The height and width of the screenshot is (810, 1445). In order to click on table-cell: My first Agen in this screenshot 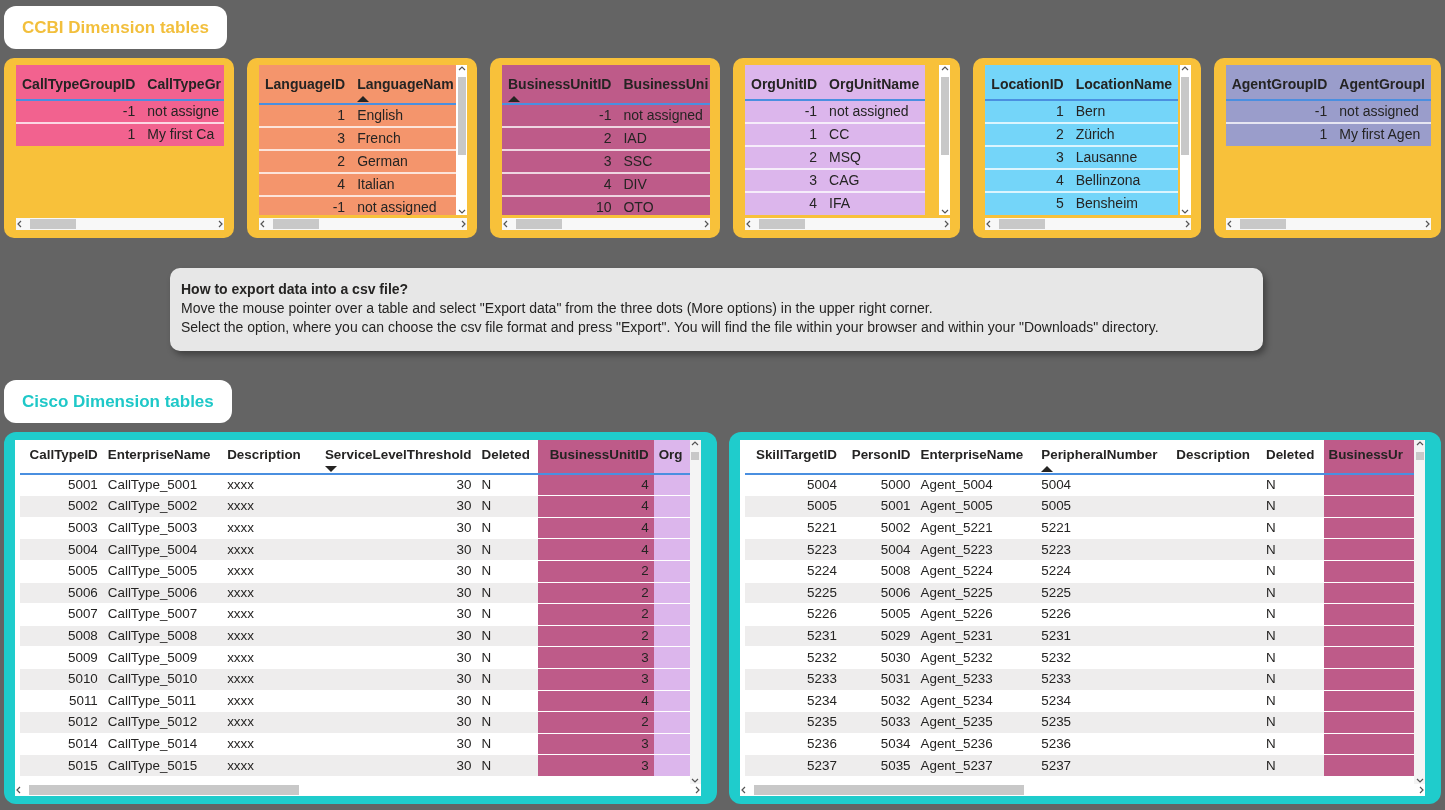, I will do `click(1382, 134)`.